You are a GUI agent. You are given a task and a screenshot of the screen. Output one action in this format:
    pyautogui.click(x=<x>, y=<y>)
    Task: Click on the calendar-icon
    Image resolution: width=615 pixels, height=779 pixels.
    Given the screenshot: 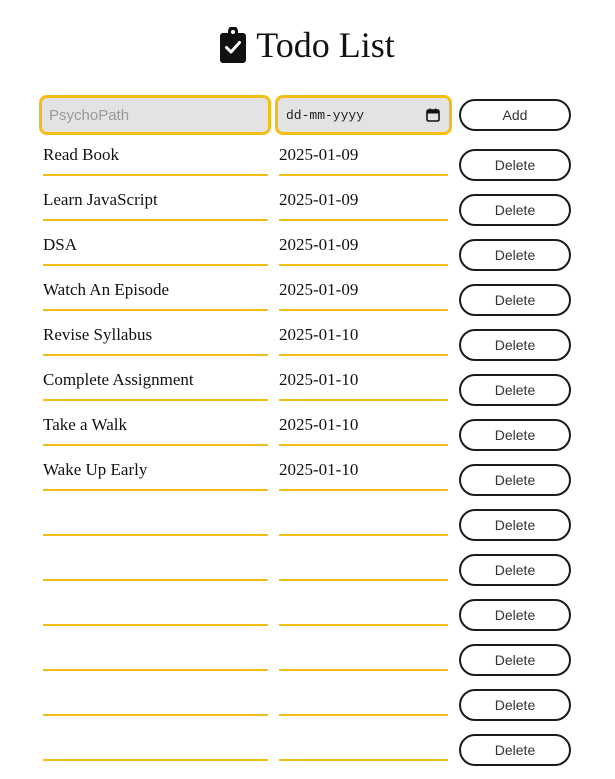 What is the action you would take?
    pyautogui.click(x=433, y=115)
    